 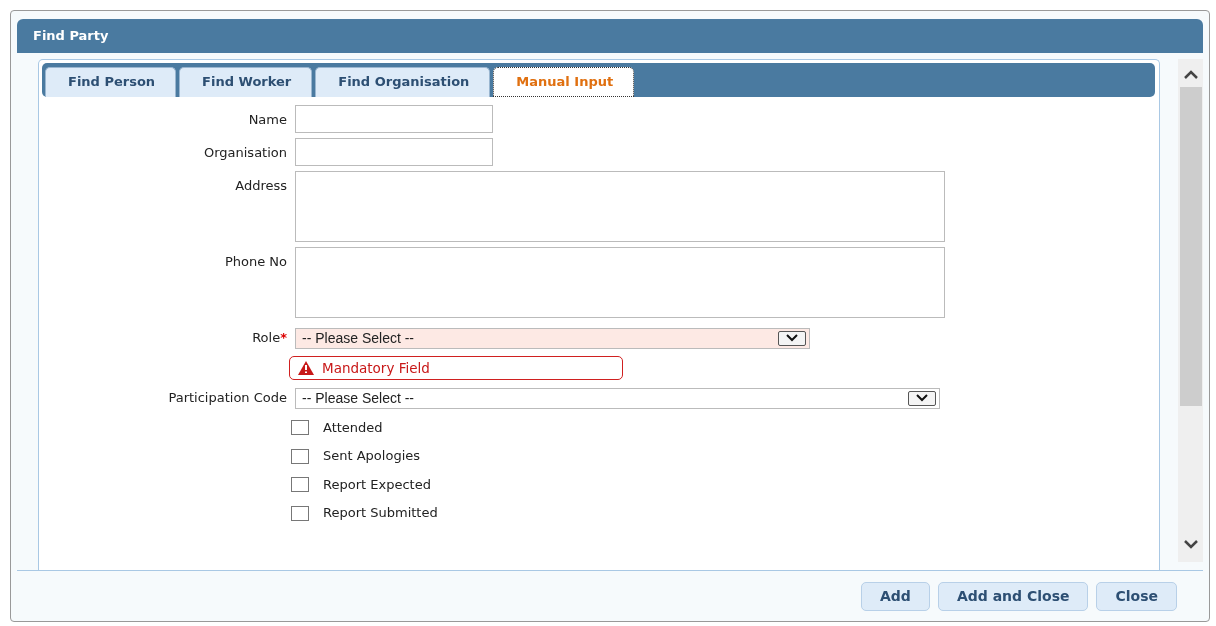 I want to click on field-label: Phone No, so click(x=255, y=261).